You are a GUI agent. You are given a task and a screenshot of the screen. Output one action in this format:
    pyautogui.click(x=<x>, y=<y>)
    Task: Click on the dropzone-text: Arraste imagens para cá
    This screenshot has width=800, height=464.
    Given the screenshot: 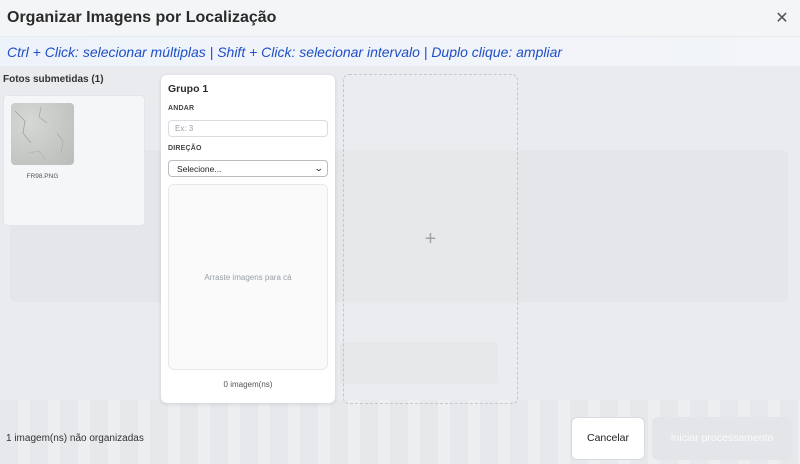 What is the action you would take?
    pyautogui.click(x=248, y=277)
    